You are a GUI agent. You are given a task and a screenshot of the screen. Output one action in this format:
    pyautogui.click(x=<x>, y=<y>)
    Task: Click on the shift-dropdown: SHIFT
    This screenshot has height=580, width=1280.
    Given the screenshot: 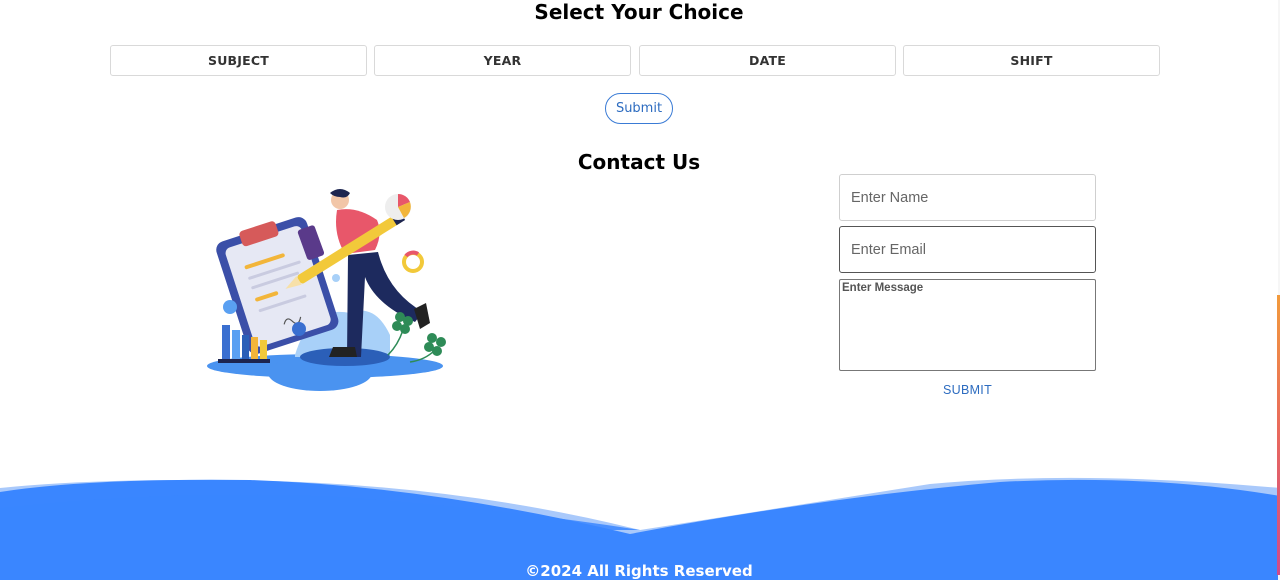 What is the action you would take?
    pyautogui.click(x=1031, y=60)
    